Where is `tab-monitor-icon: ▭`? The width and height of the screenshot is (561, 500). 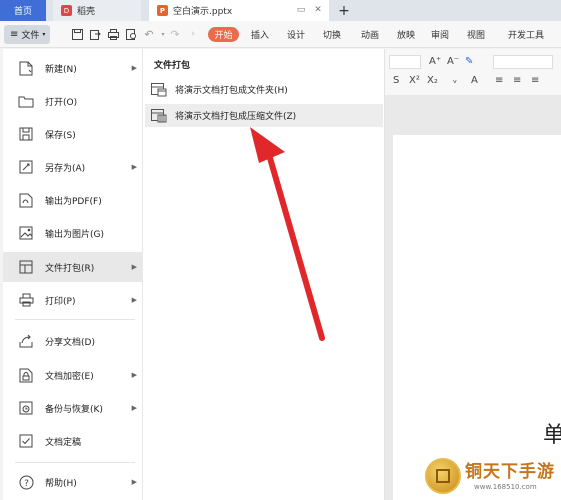
tab-monitor-icon: ▭ is located at coordinates (301, 10).